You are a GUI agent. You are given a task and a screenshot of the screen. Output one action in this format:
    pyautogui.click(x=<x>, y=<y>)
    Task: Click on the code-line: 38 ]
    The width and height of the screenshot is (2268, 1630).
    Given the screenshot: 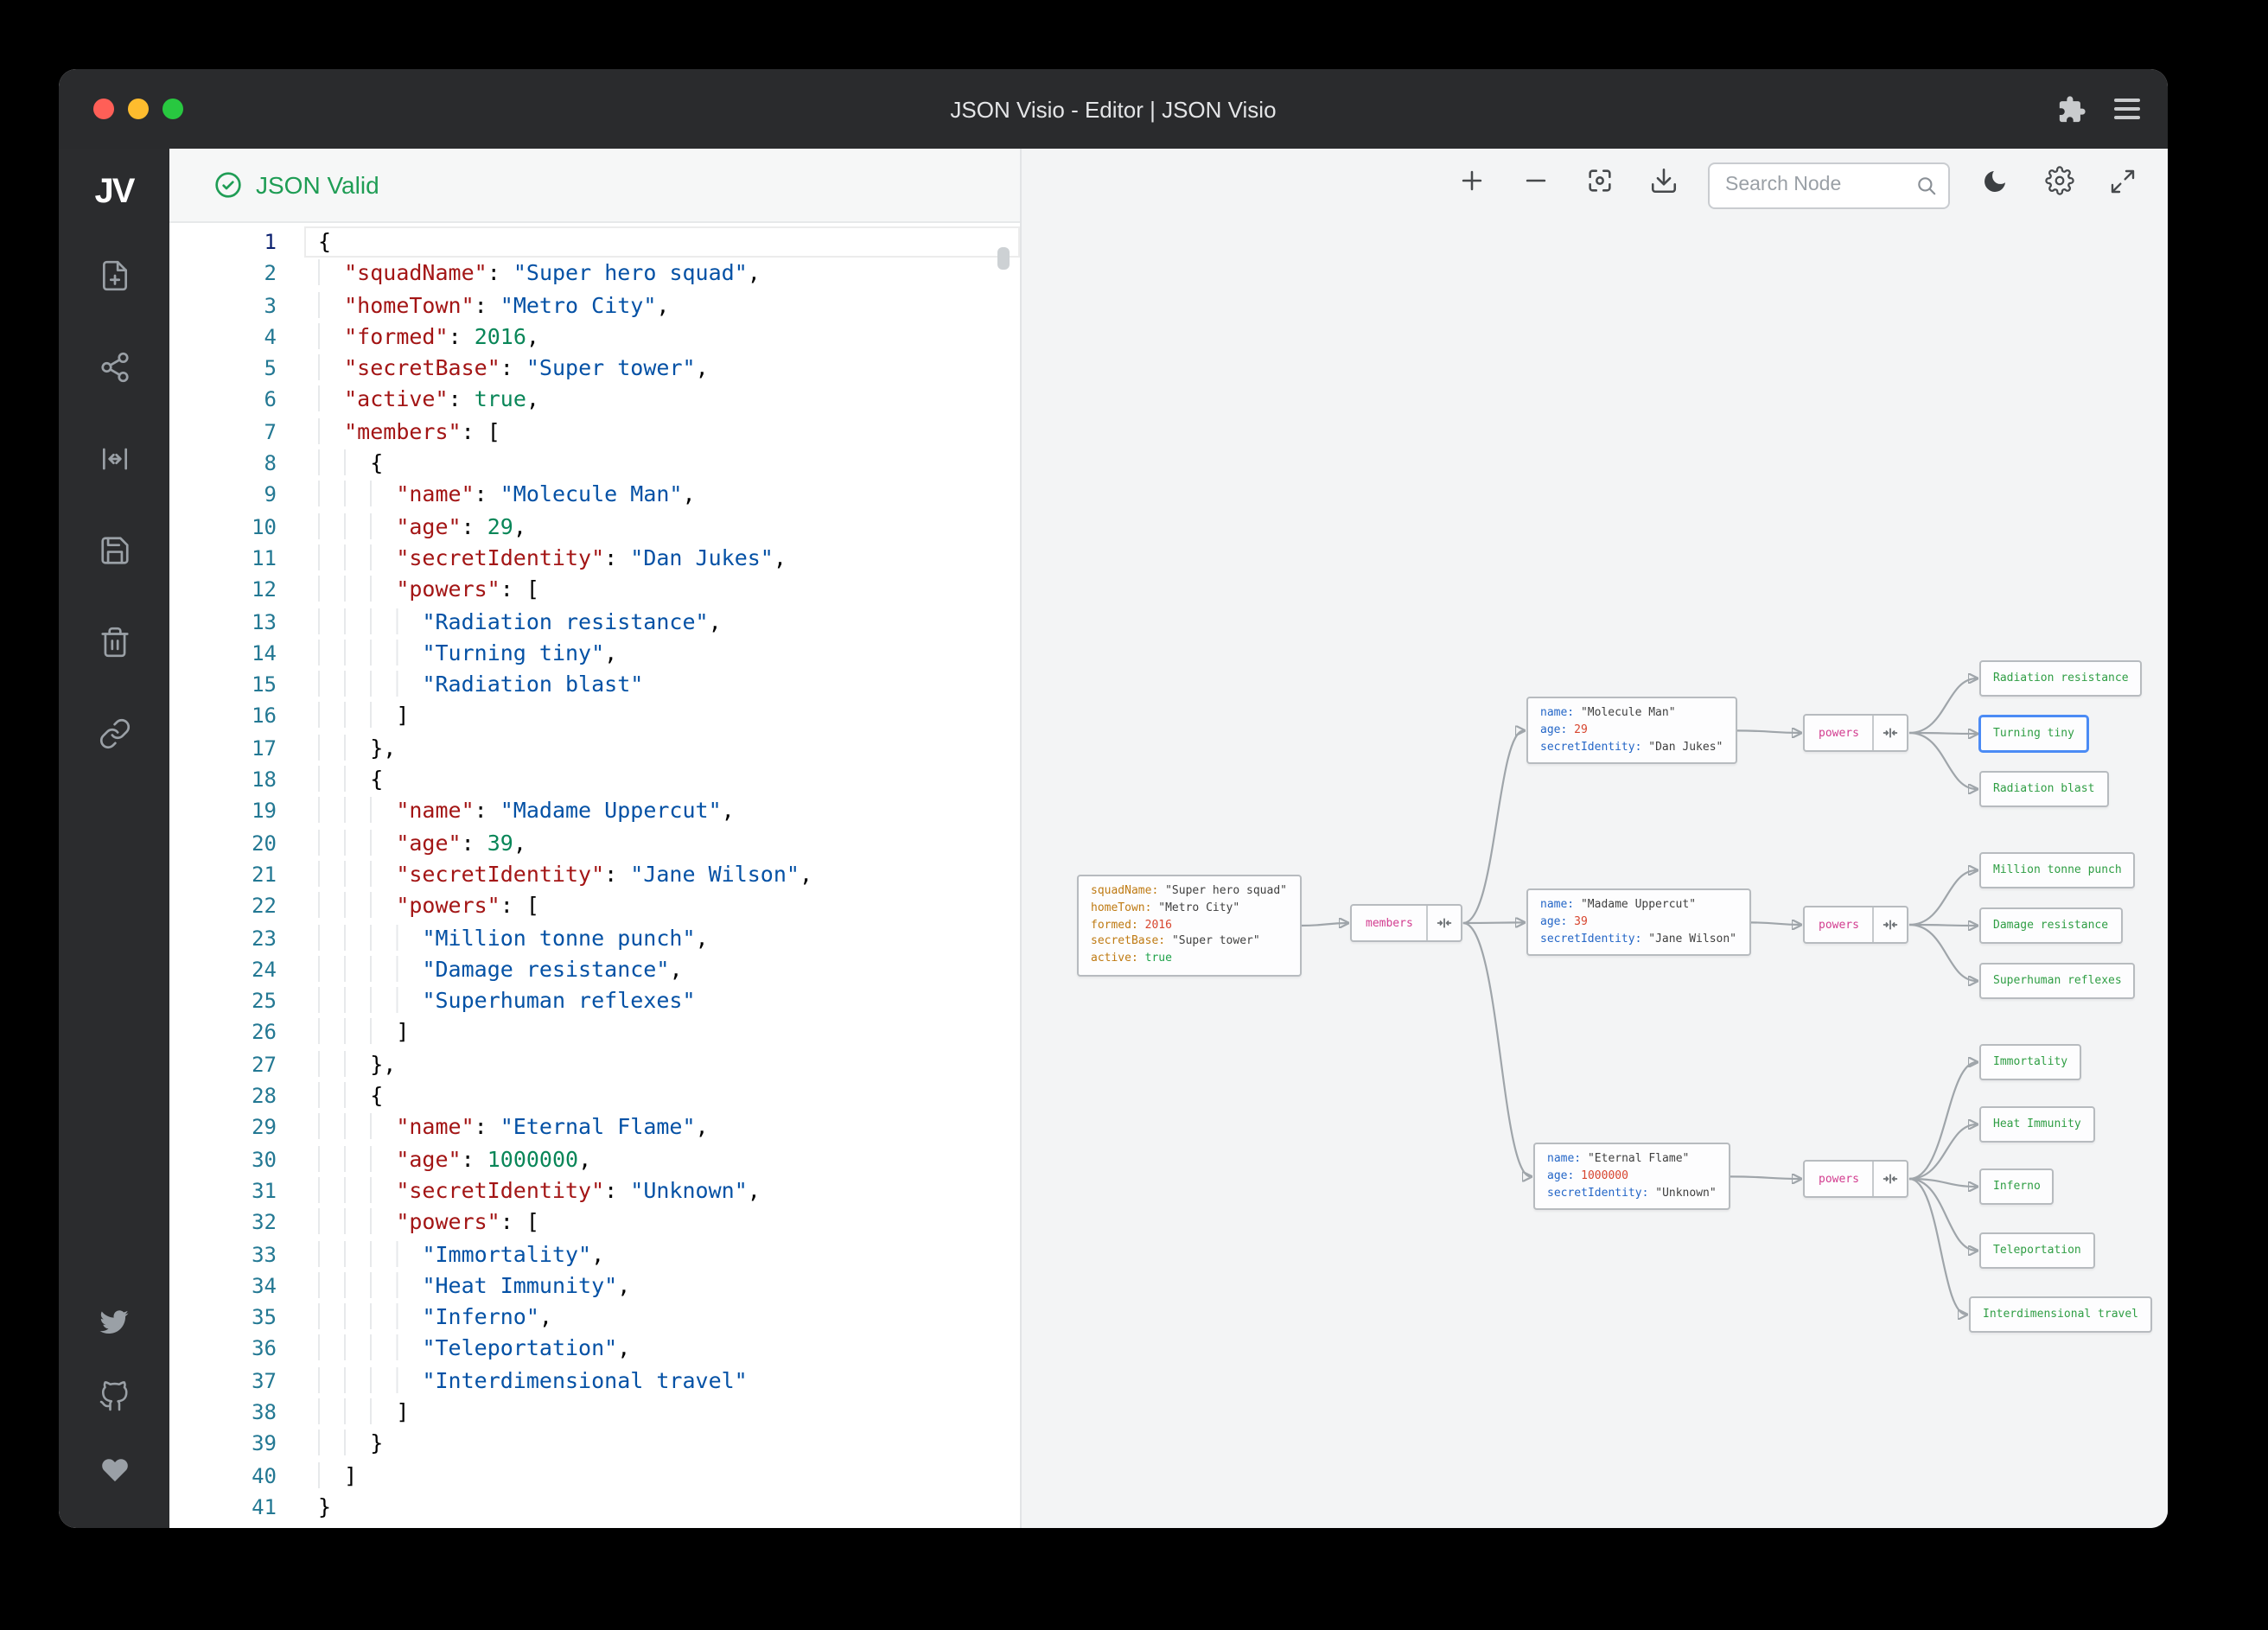 What is the action you would take?
    pyautogui.click(x=594, y=1413)
    